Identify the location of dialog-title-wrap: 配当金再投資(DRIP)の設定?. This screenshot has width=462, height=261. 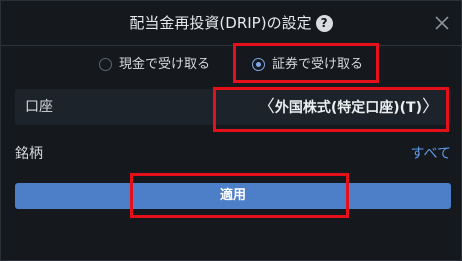
(231, 23).